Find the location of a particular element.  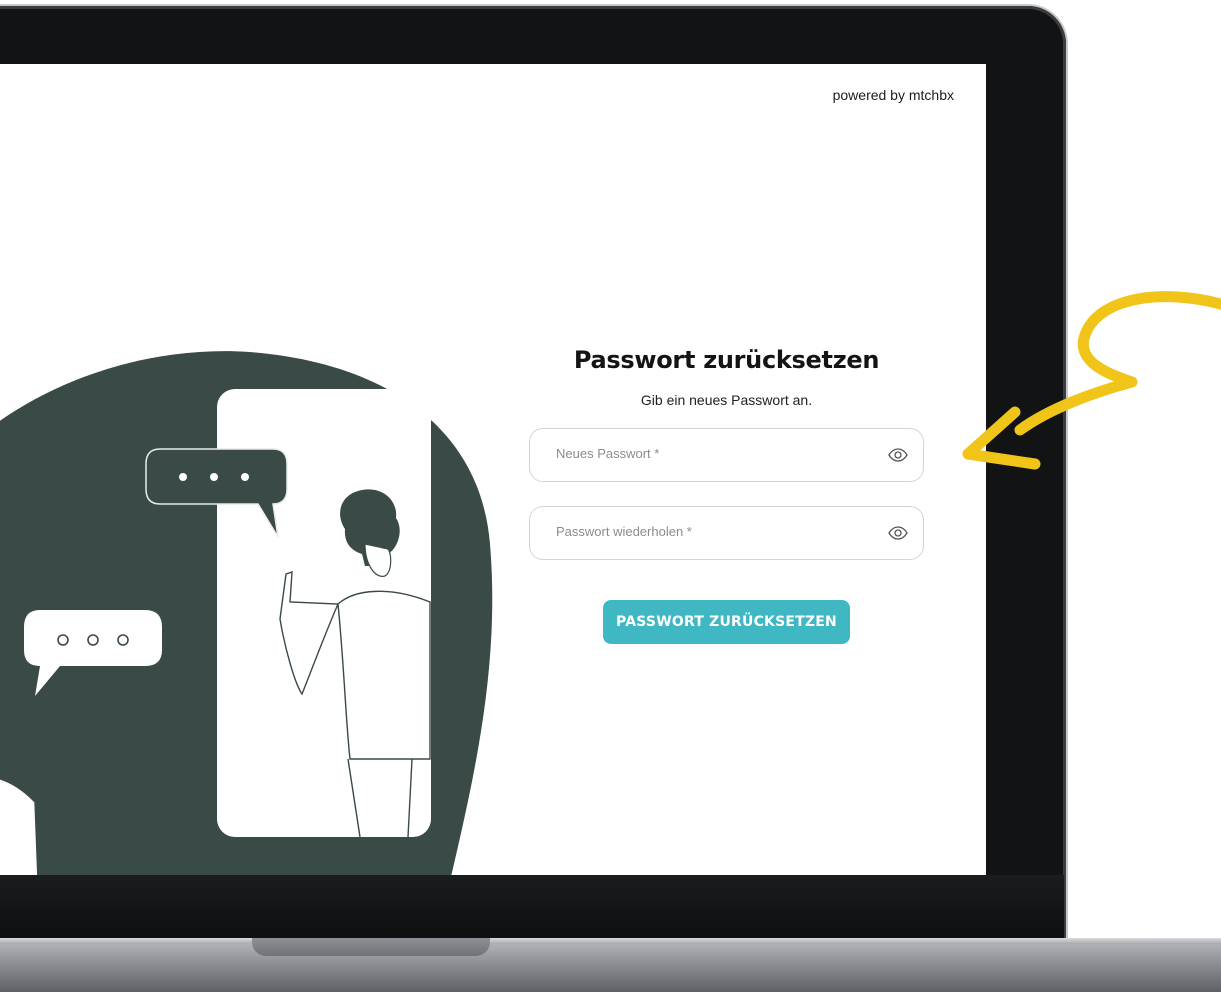

reset-password-button: PASSWORT ZURÜCKSETZEN is located at coordinates (726, 622).